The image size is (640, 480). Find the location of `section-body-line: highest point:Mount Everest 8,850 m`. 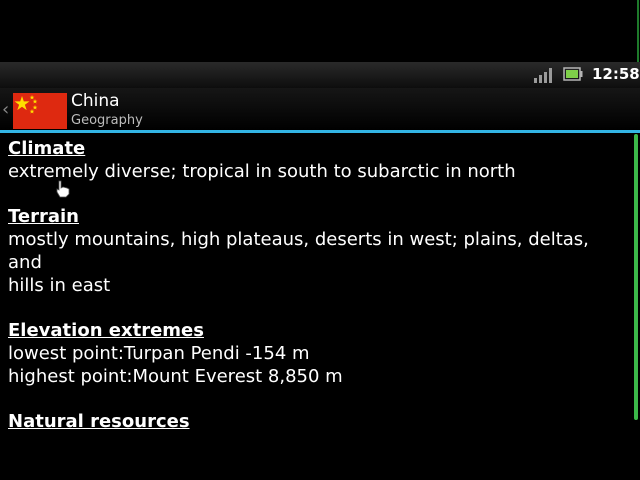

section-body-line: highest point:Mount Everest 8,850 m is located at coordinates (175, 376).